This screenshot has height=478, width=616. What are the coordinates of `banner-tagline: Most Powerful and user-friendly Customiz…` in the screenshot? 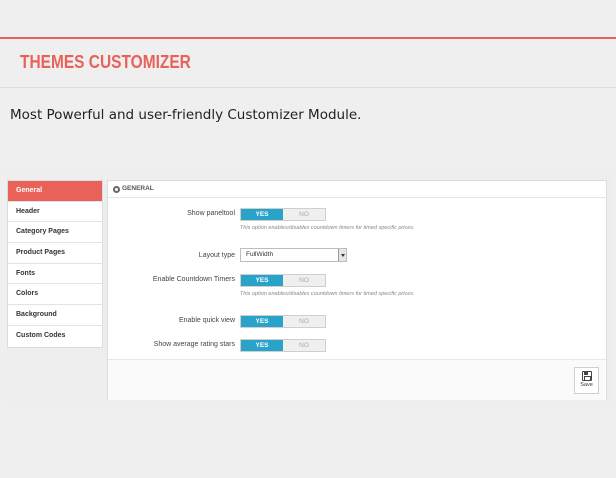 It's located at (186, 115).